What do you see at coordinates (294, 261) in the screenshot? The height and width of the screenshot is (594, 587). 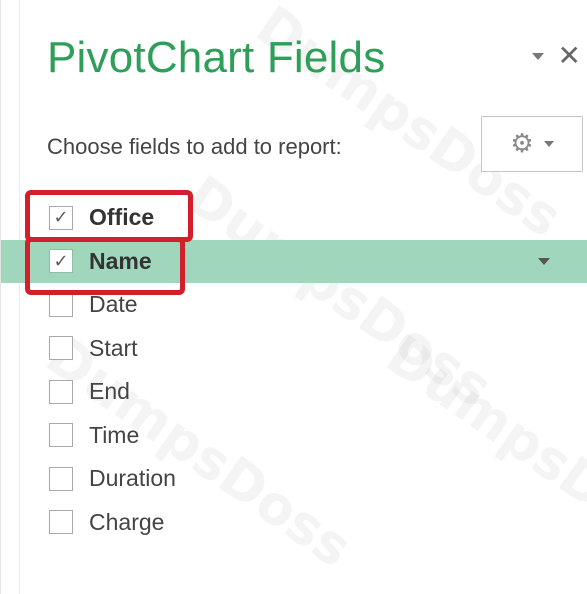 I see `field-row-name: ✓ Name` at bounding box center [294, 261].